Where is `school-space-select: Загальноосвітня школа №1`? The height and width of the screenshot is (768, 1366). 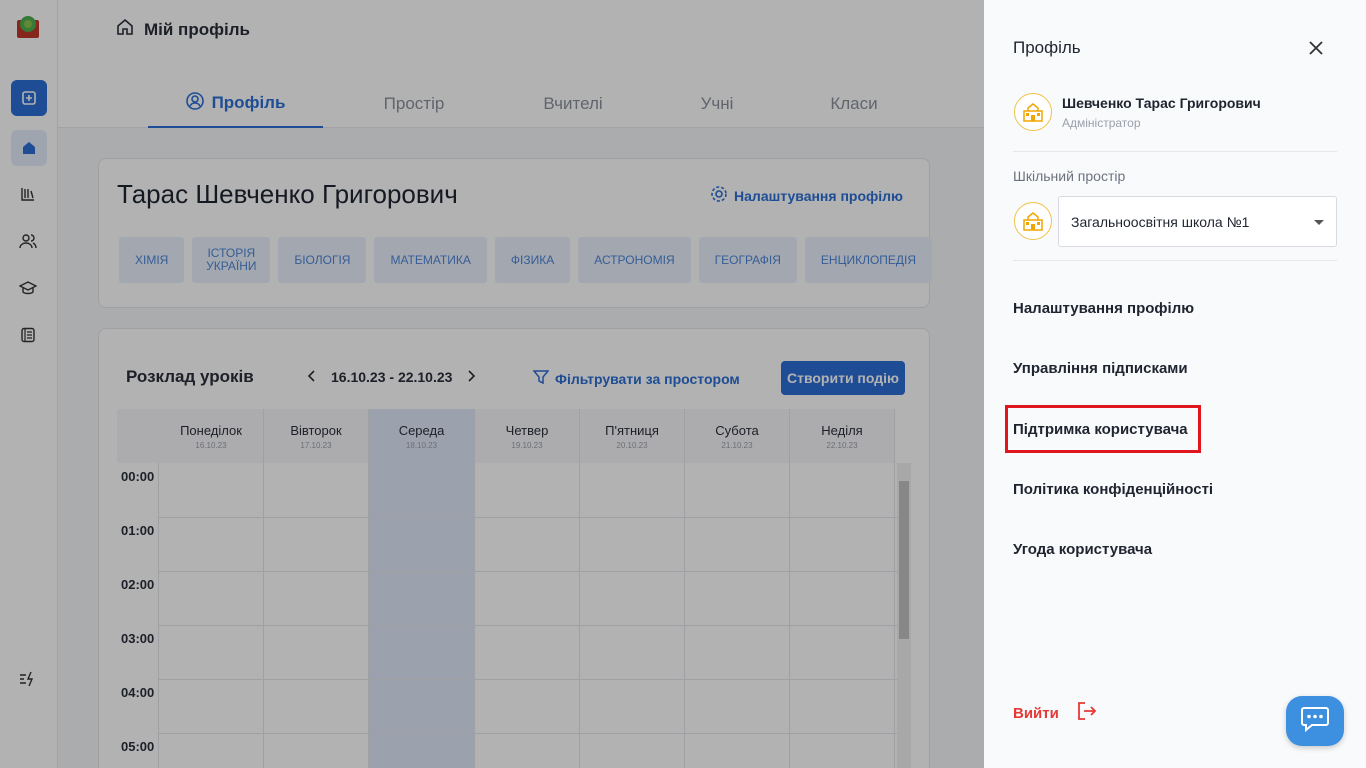
school-space-select: Загальноосвітня школа №1 is located at coordinates (1197, 221).